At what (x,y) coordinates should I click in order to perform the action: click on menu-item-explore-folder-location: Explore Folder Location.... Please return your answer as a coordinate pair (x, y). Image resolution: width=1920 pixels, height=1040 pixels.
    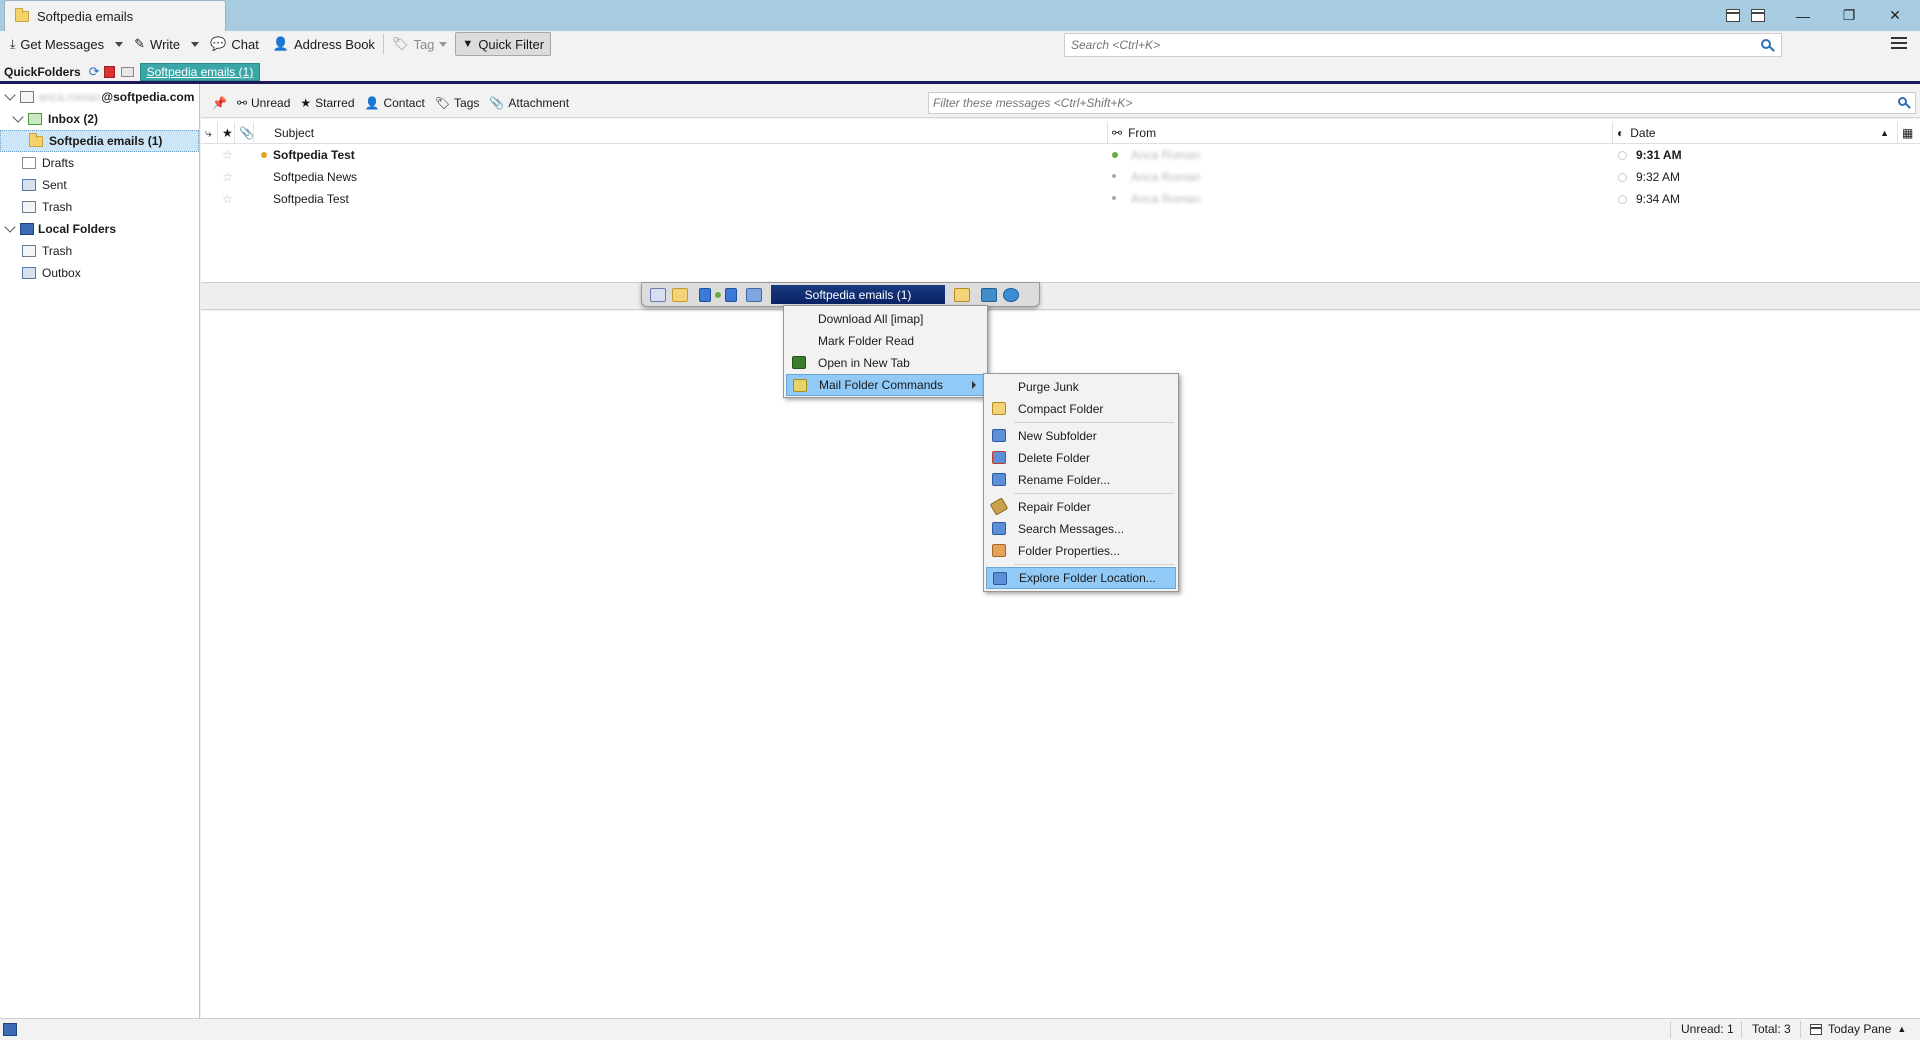
    Looking at the image, I should click on (1081, 578).